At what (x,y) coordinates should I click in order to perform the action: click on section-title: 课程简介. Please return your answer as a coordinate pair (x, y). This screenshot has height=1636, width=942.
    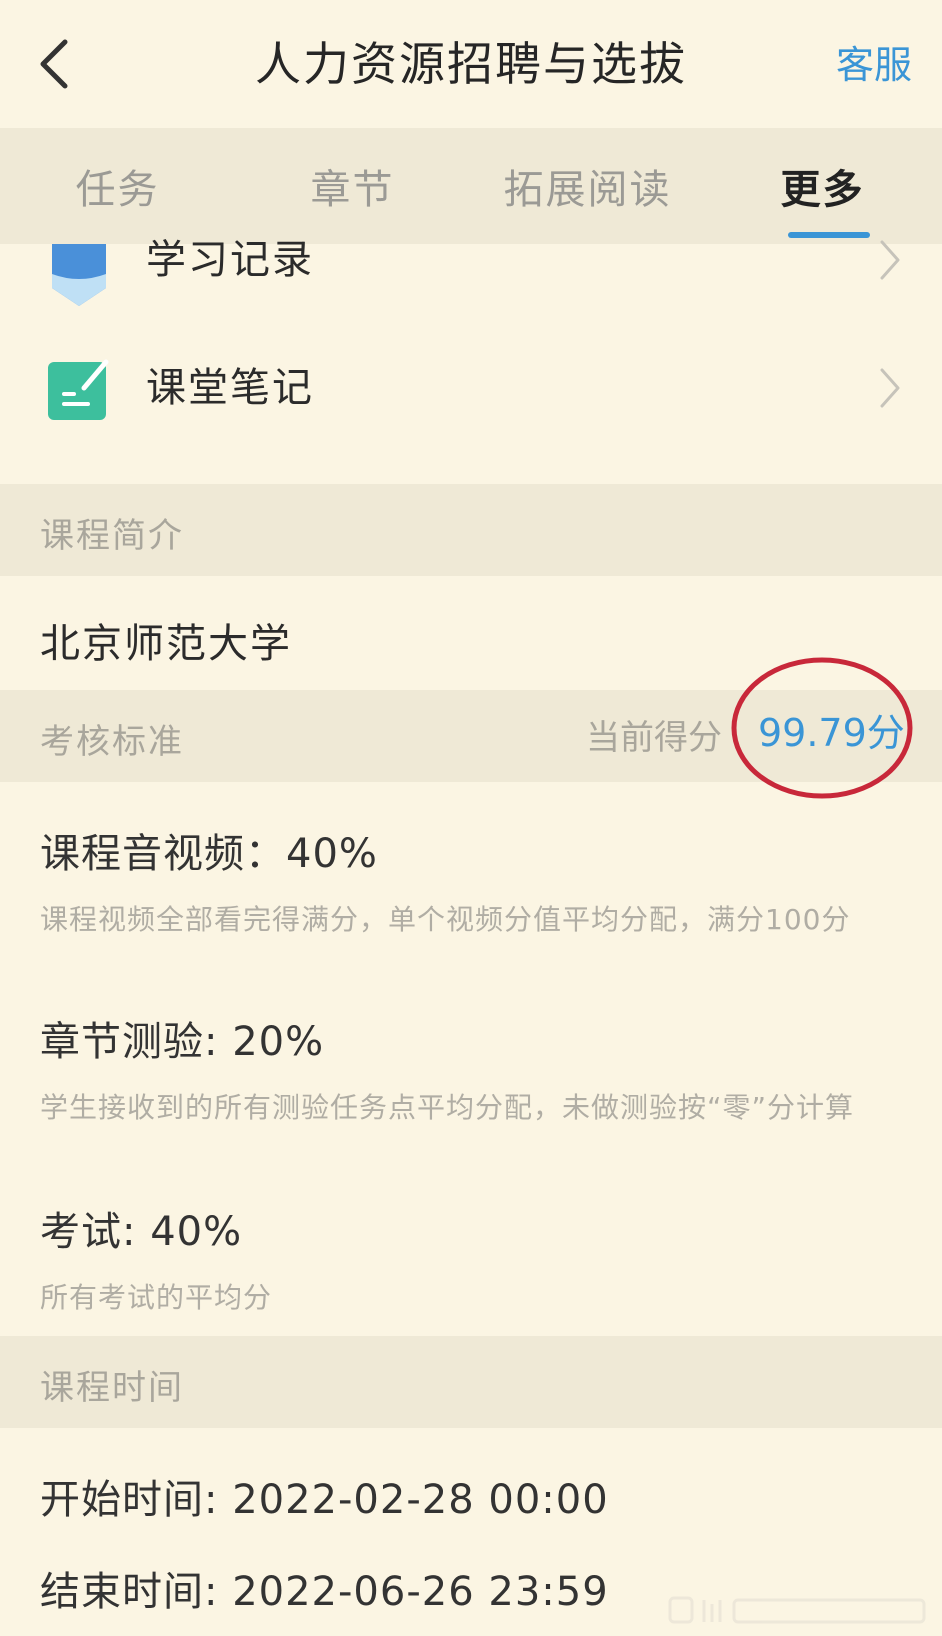
    Looking at the image, I should click on (112, 536).